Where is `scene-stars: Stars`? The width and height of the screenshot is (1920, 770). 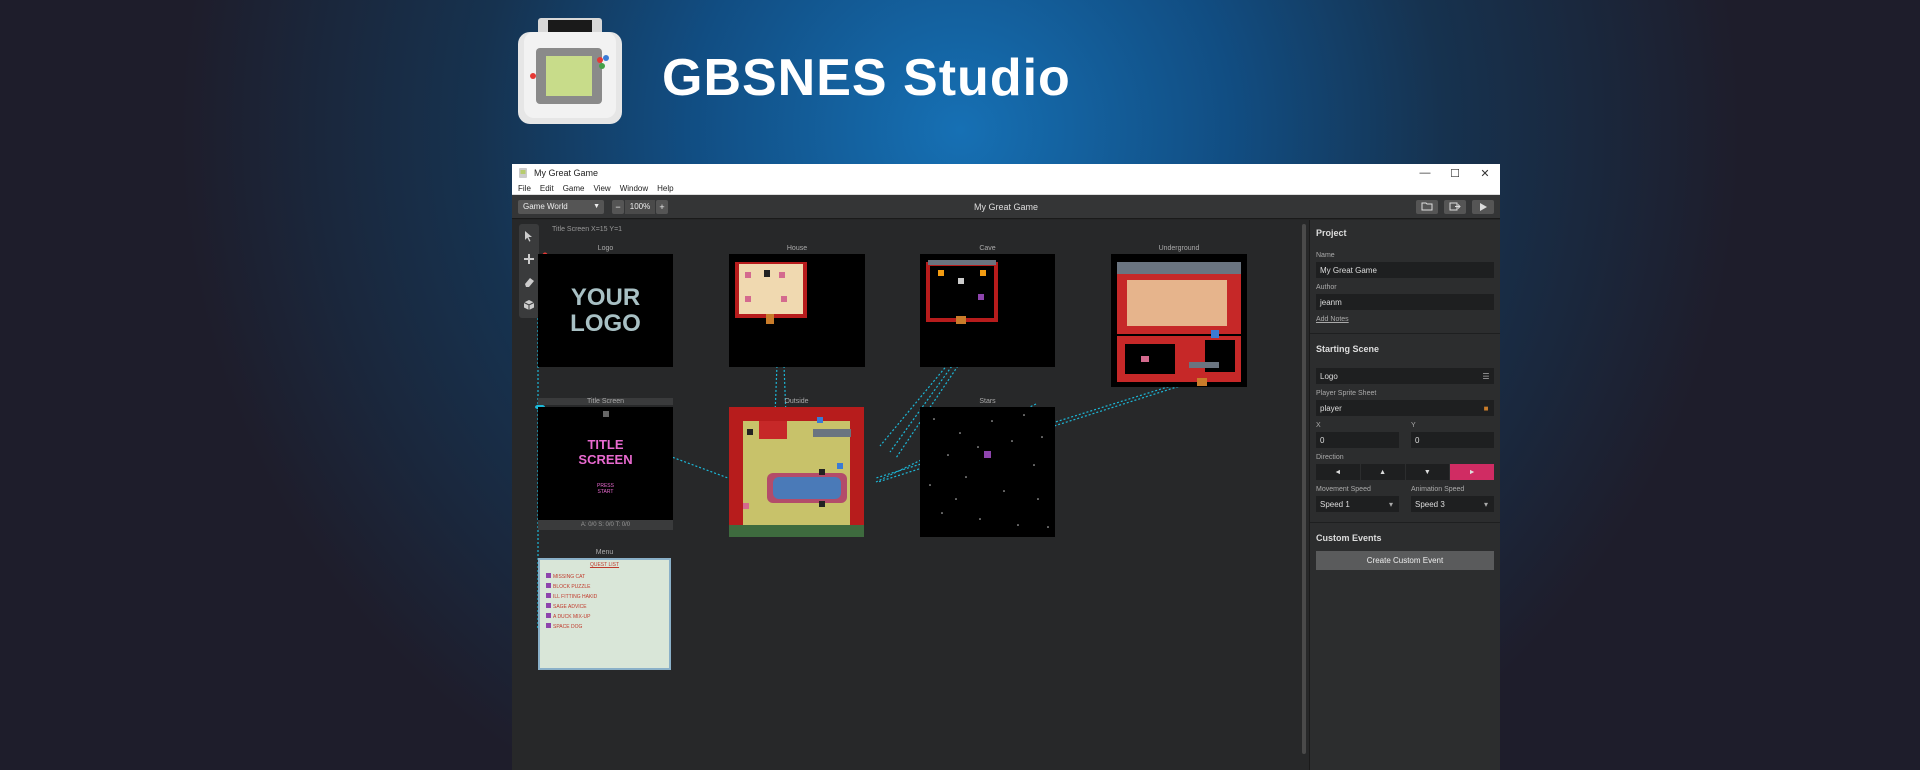
scene-stars: Stars is located at coordinates (987, 467).